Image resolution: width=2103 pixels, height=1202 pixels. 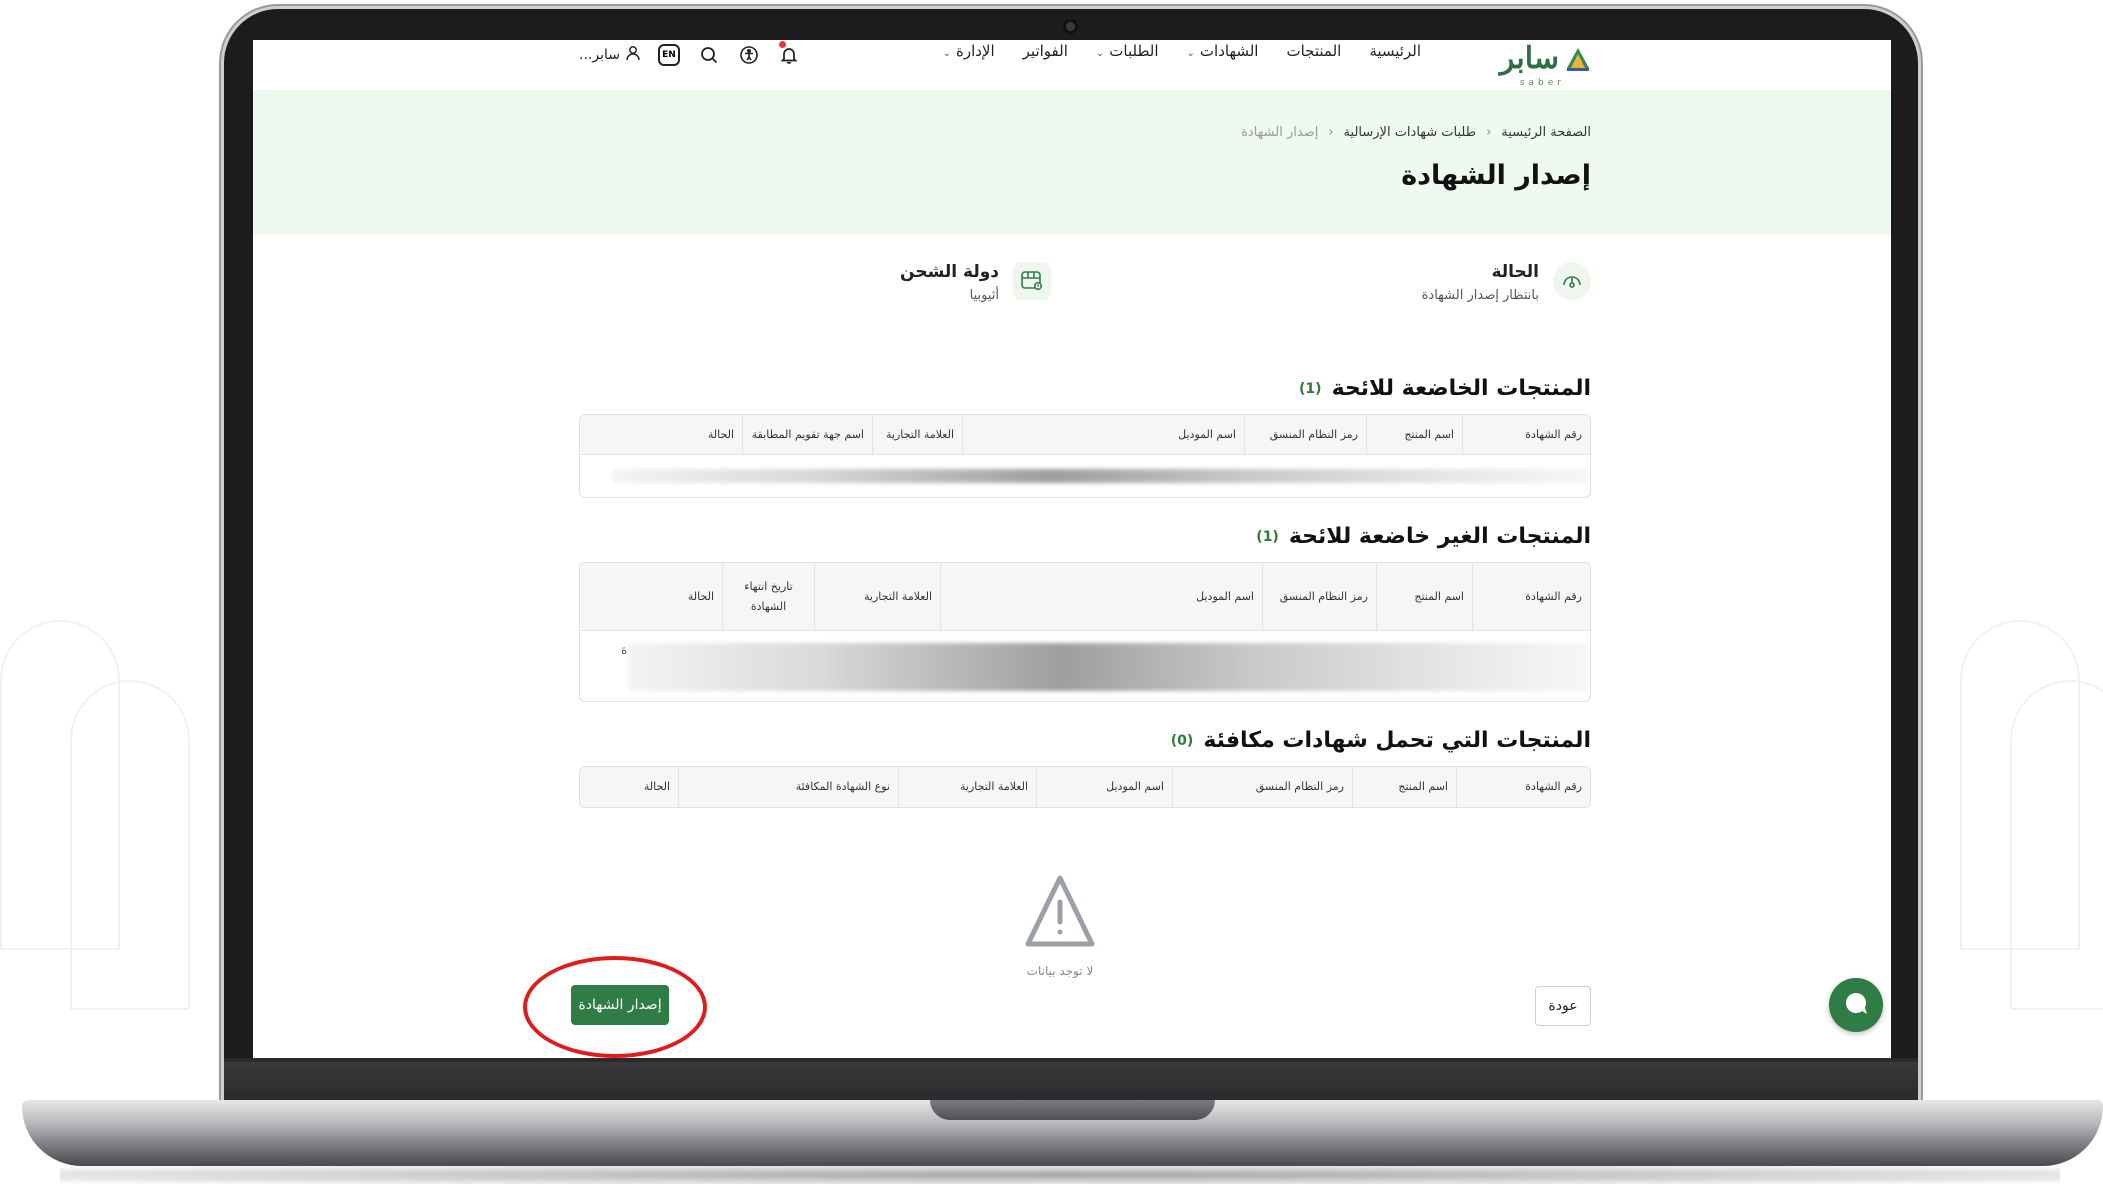 I want to click on nav-requests-label: الطلبات, so click(x=1134, y=51).